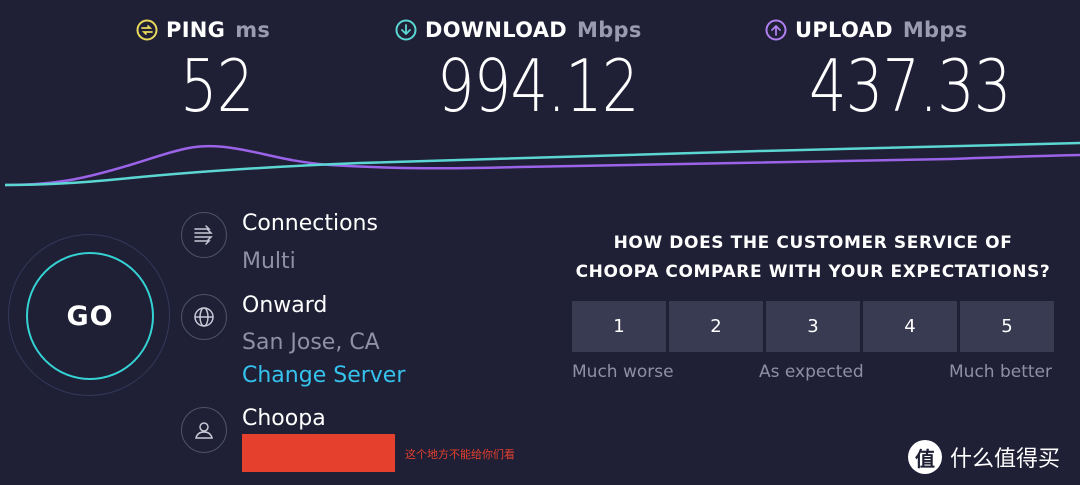  What do you see at coordinates (609, 30) in the screenshot?
I see `download-unit: Mbps` at bounding box center [609, 30].